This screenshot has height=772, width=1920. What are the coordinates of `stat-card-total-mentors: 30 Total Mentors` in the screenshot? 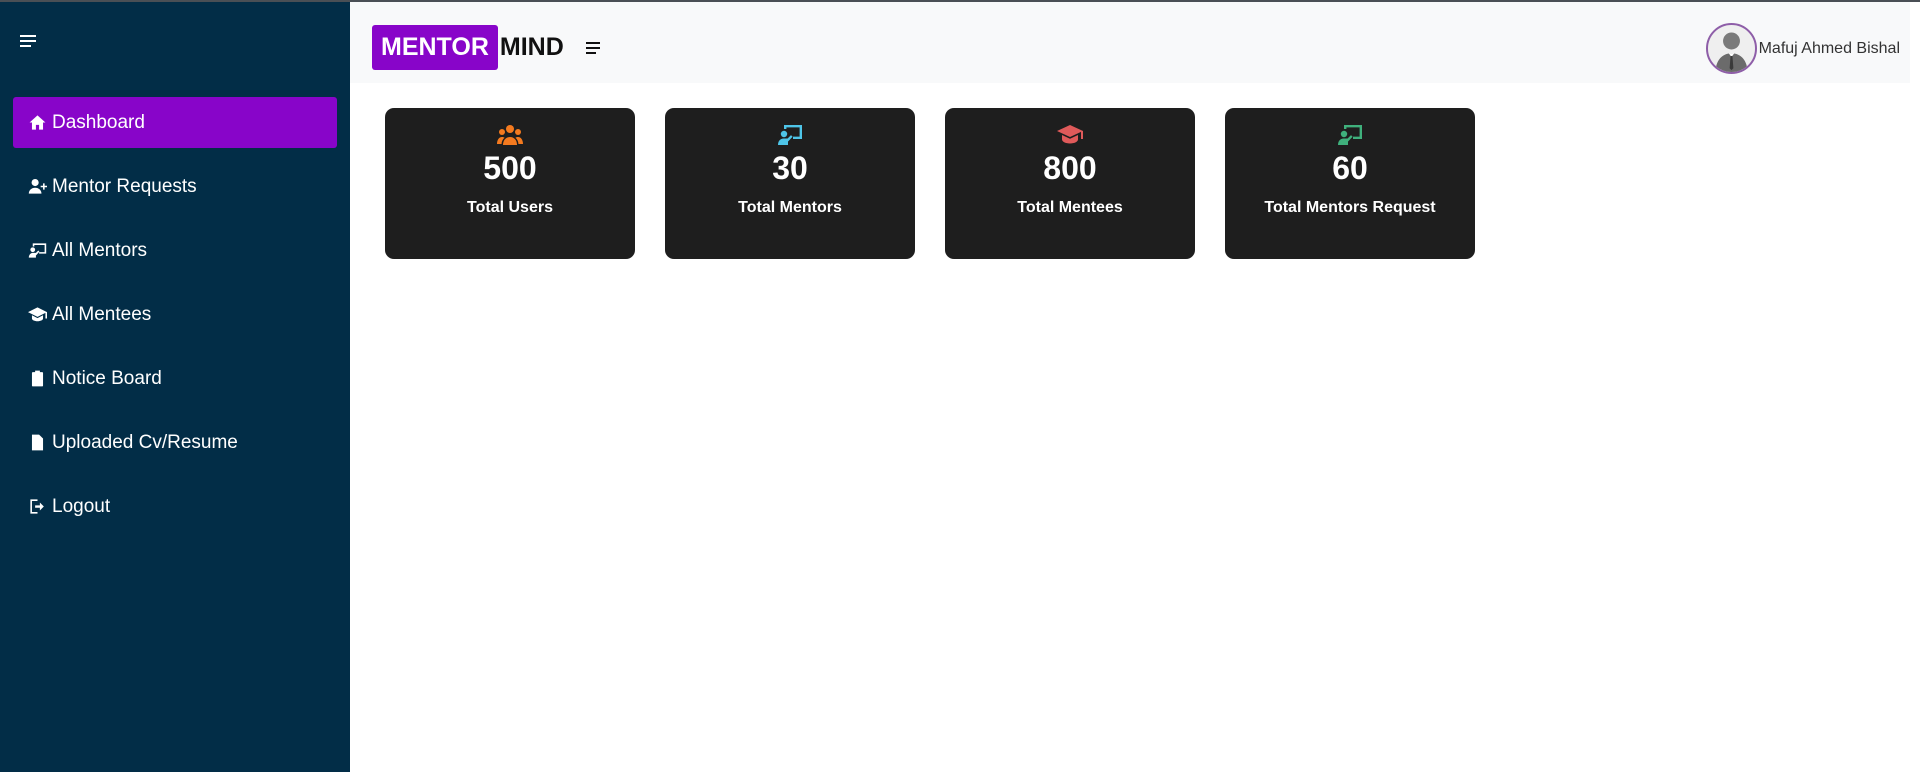 It's located at (790, 183).